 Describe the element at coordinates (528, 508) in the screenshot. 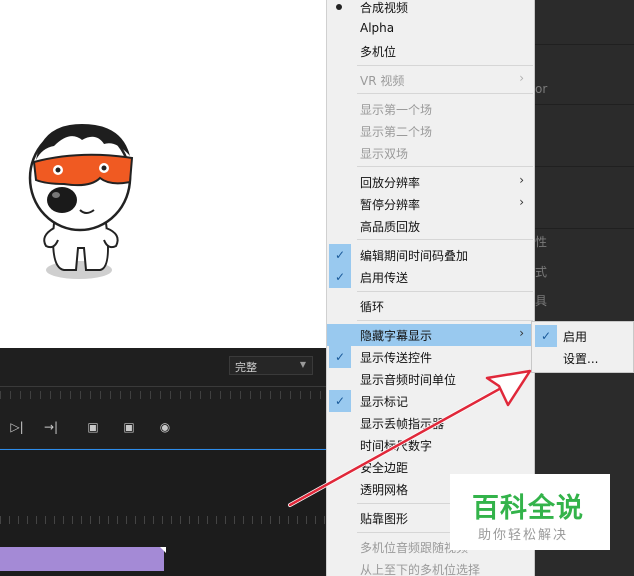

I see `watermark-title: 百科全说` at that location.